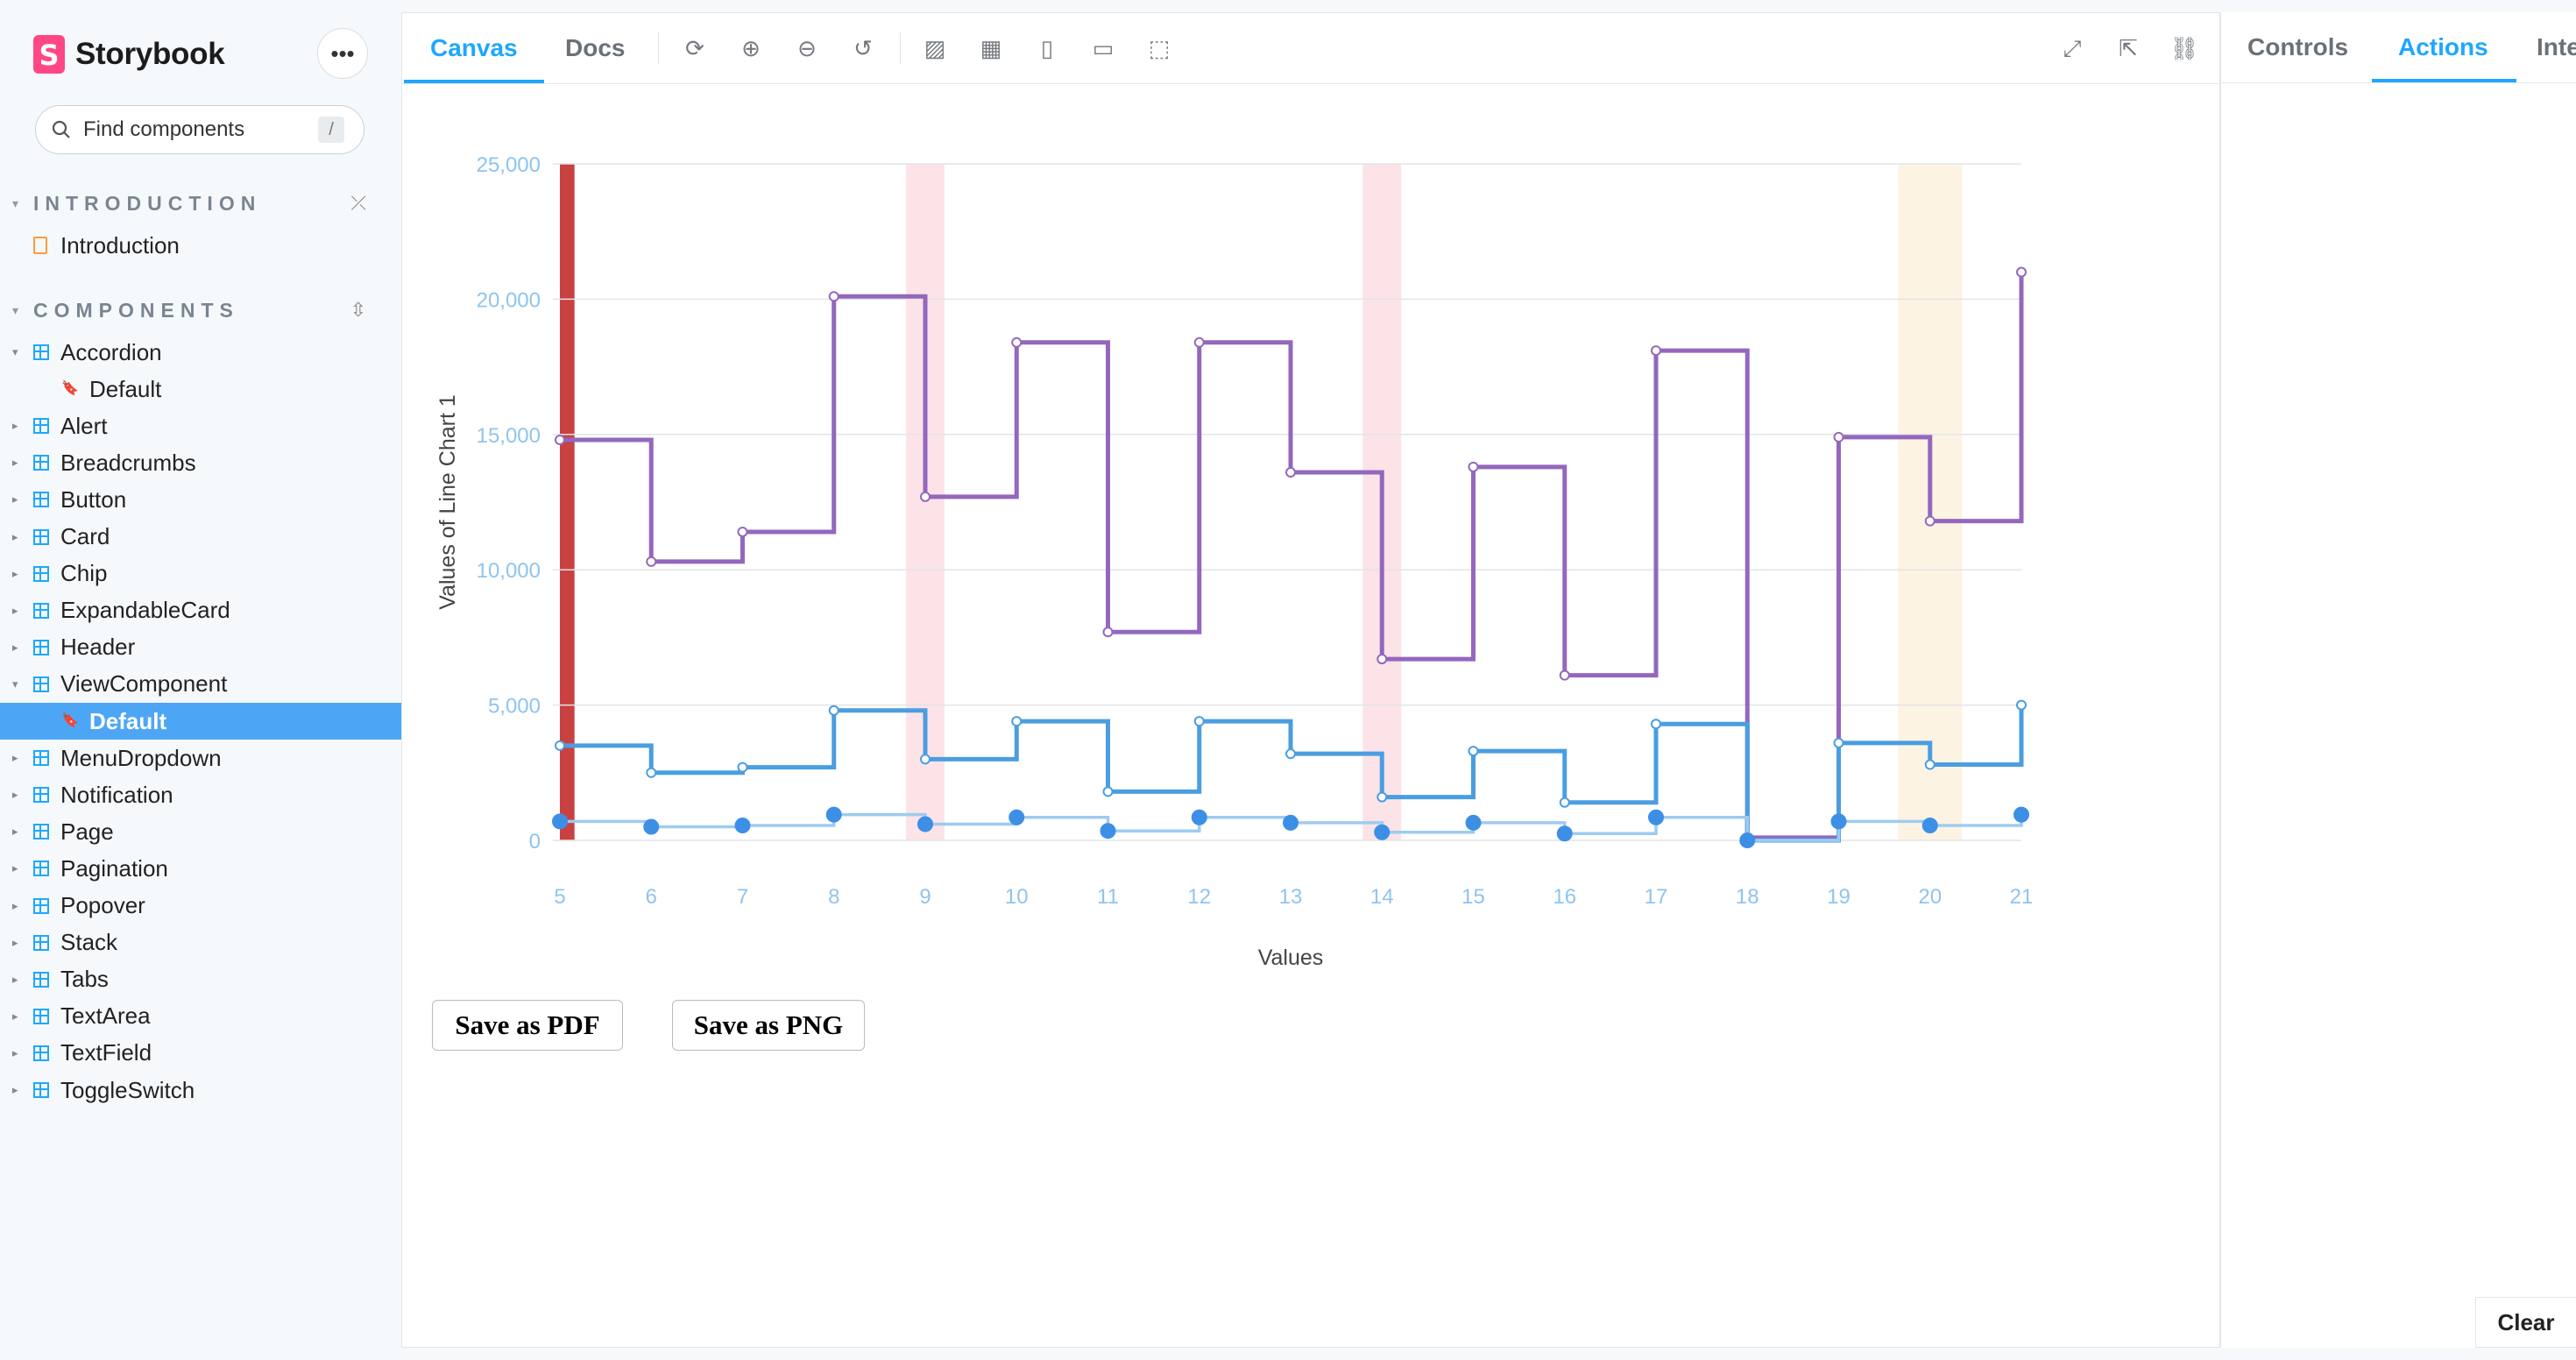  I want to click on sidebar-item-introduction: Introduction, so click(200, 245).